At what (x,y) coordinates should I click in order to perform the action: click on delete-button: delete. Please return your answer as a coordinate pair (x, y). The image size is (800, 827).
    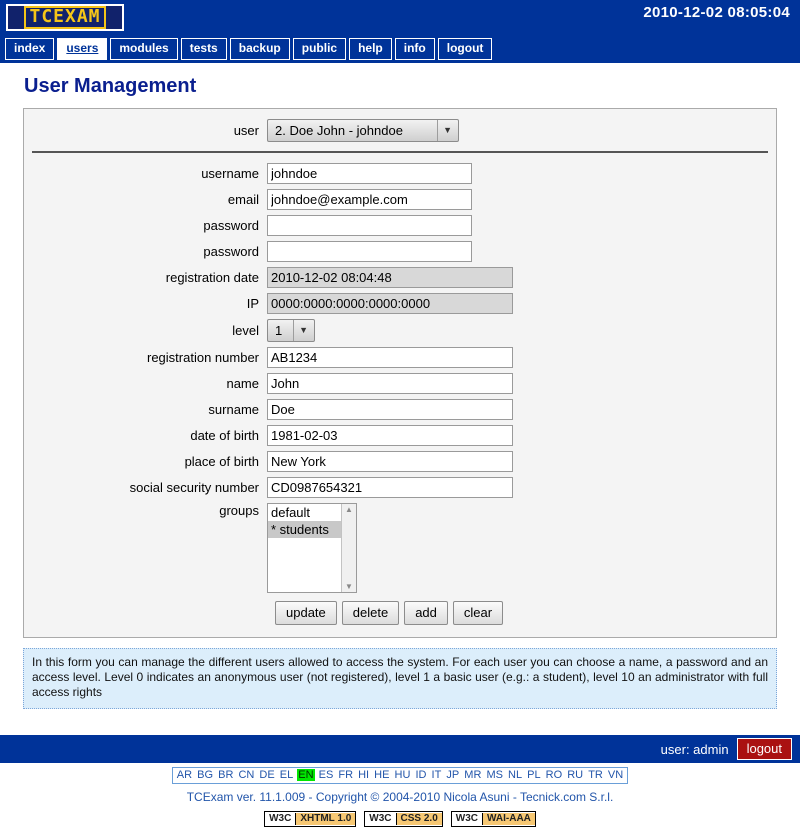
    Looking at the image, I should click on (370, 613).